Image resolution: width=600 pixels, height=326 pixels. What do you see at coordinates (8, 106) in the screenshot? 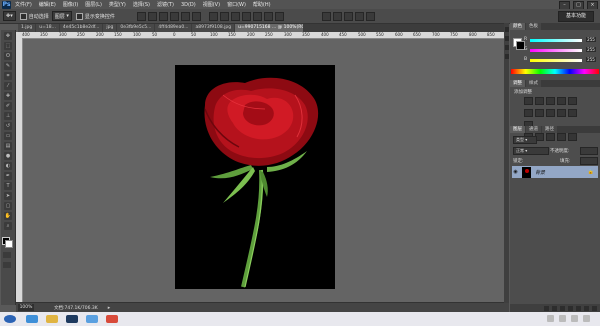
I see `brush-tool-icon: ✐` at bounding box center [8, 106].